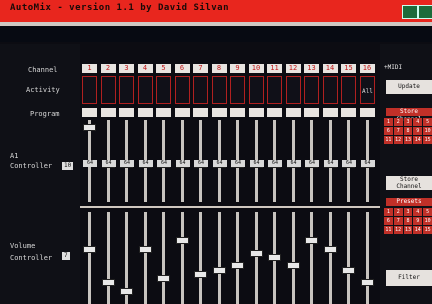 This screenshot has height=304, width=432. What do you see at coordinates (425, 12) in the screenshot?
I see `zoom-gadget-icon` at bounding box center [425, 12].